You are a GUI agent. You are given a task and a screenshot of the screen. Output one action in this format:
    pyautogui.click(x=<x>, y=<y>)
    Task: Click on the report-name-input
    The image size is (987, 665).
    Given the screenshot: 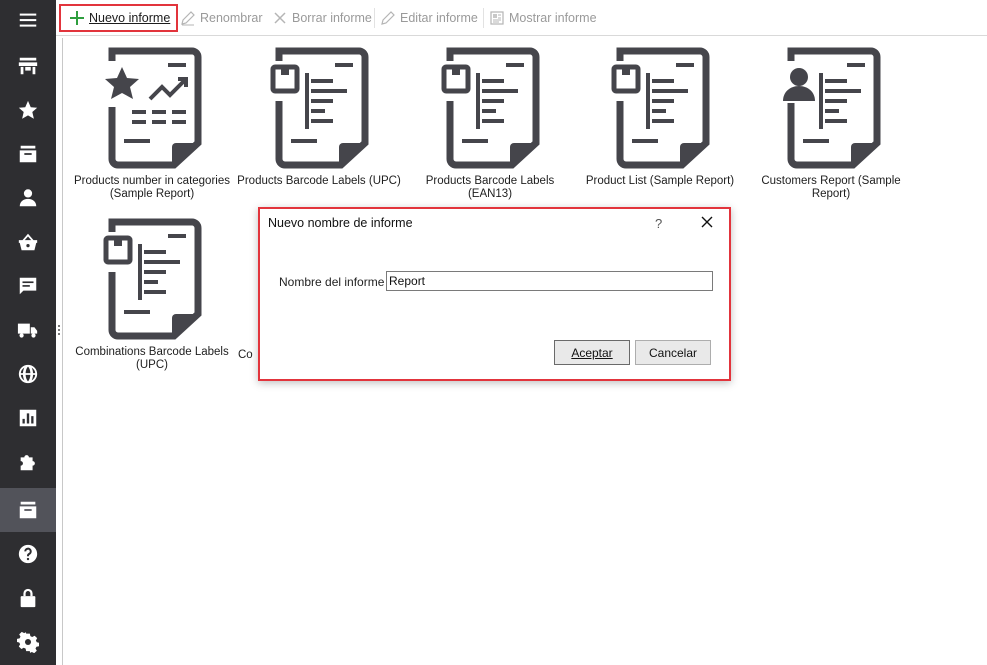 What is the action you would take?
    pyautogui.click(x=549, y=281)
    